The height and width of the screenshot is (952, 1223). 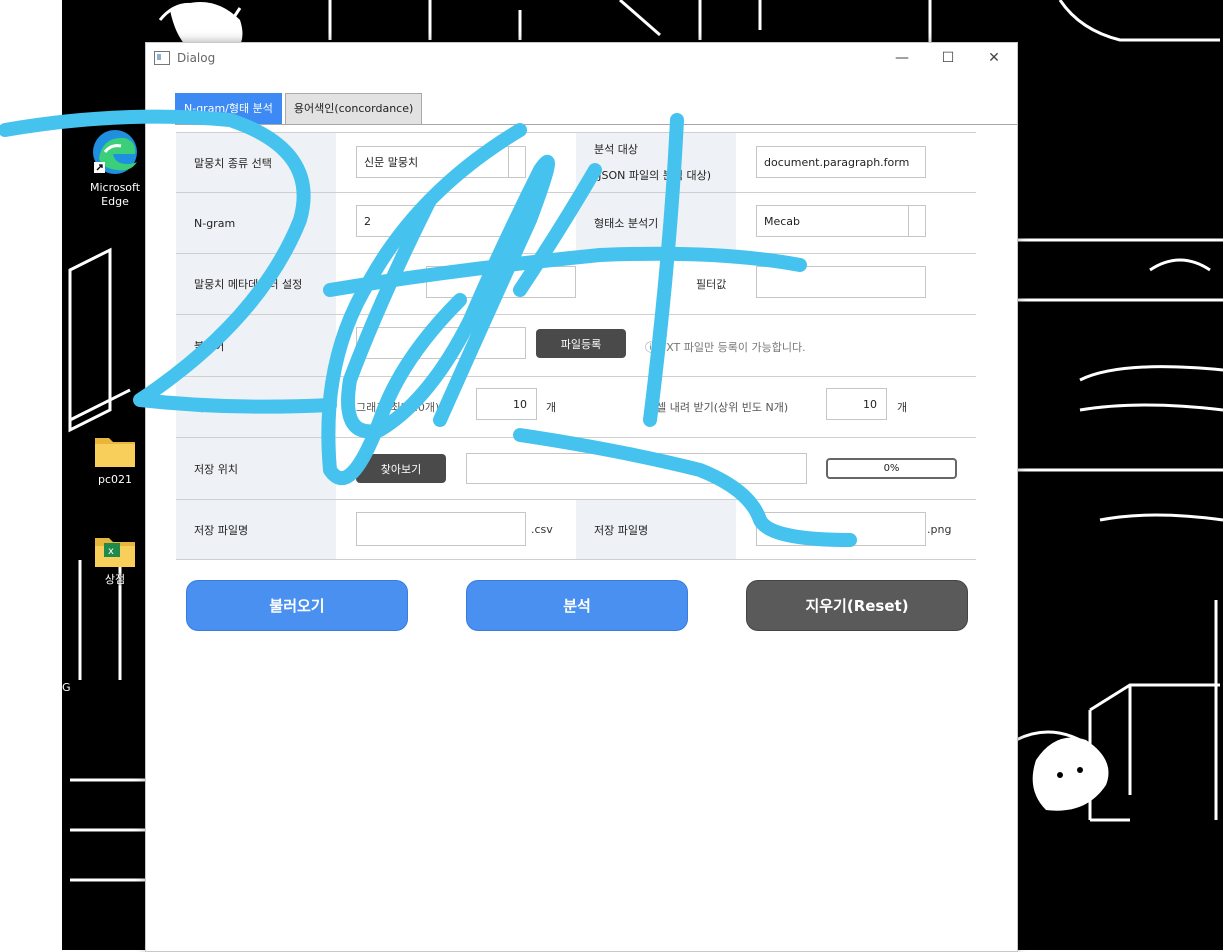 I want to click on reset-button: 지우기(Reset), so click(x=857, y=605).